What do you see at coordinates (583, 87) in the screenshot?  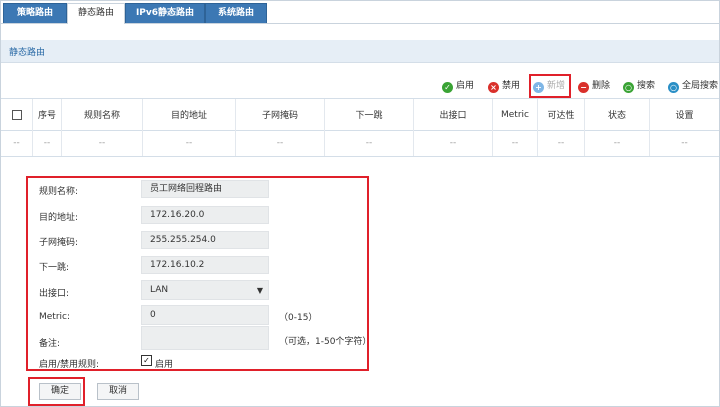 I see `minus-icon: −` at bounding box center [583, 87].